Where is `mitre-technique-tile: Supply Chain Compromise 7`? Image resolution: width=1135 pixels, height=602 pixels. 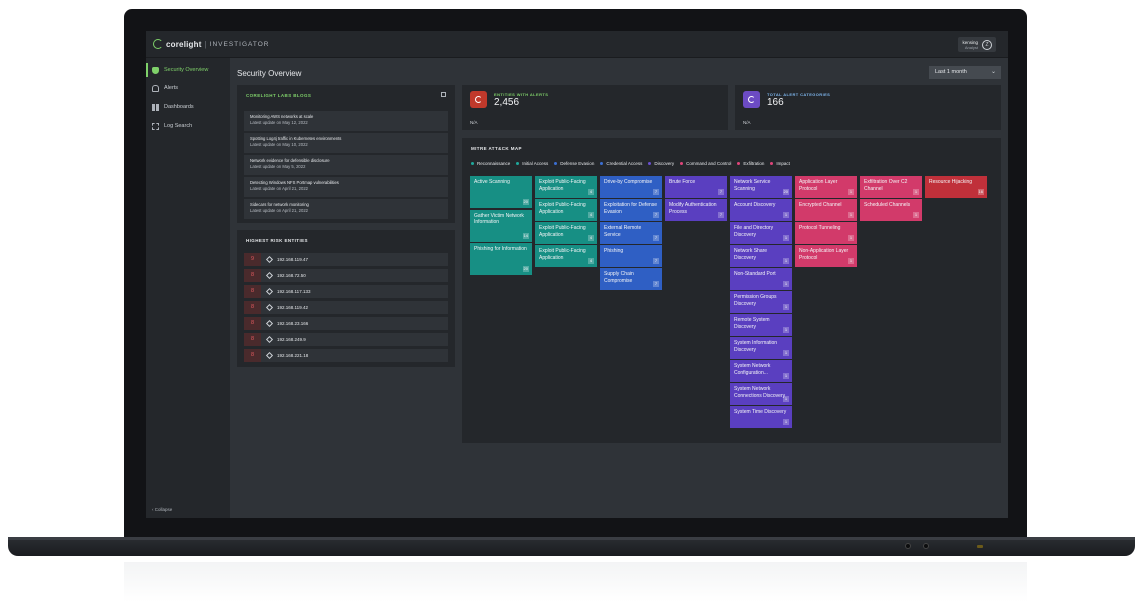
mitre-technique-tile: Supply Chain Compromise 7 is located at coordinates (631, 279).